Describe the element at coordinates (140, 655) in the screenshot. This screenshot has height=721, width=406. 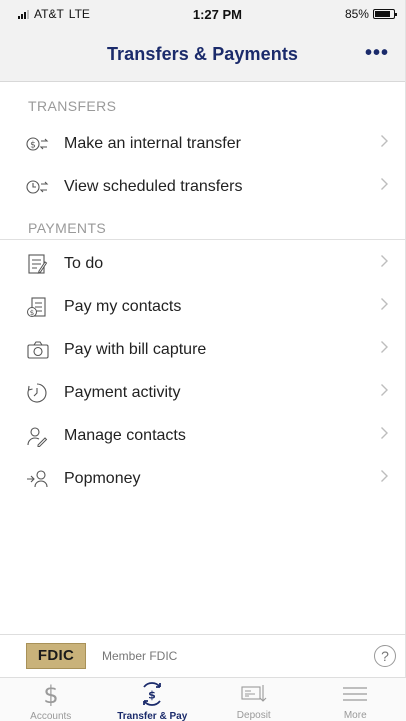
I see `member-fdic-text: Member FDIC` at that location.